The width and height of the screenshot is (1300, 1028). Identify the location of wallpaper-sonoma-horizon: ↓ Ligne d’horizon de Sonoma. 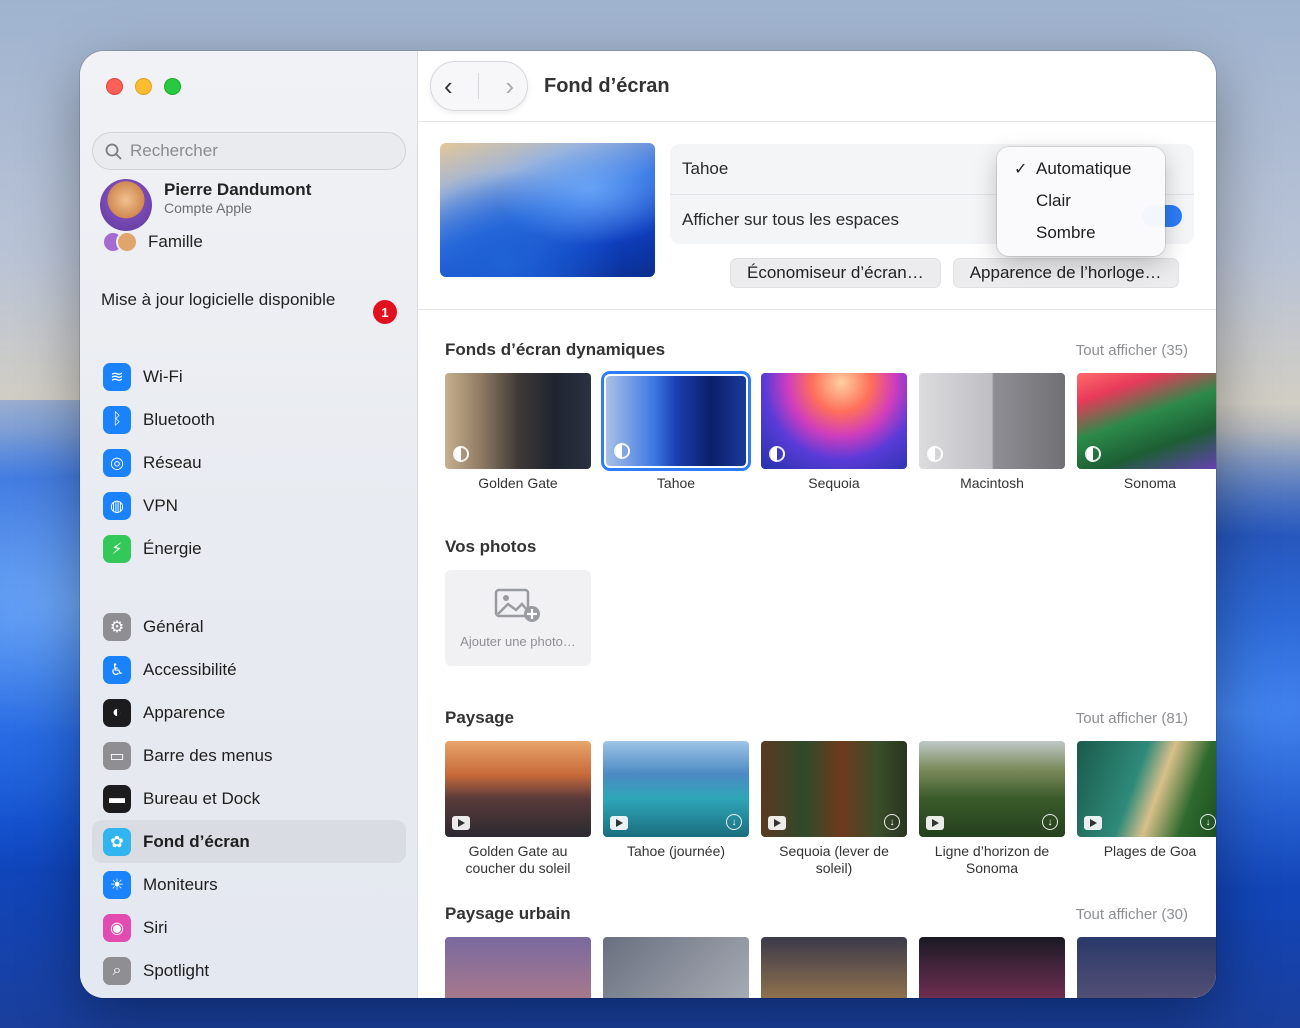
(992, 809).